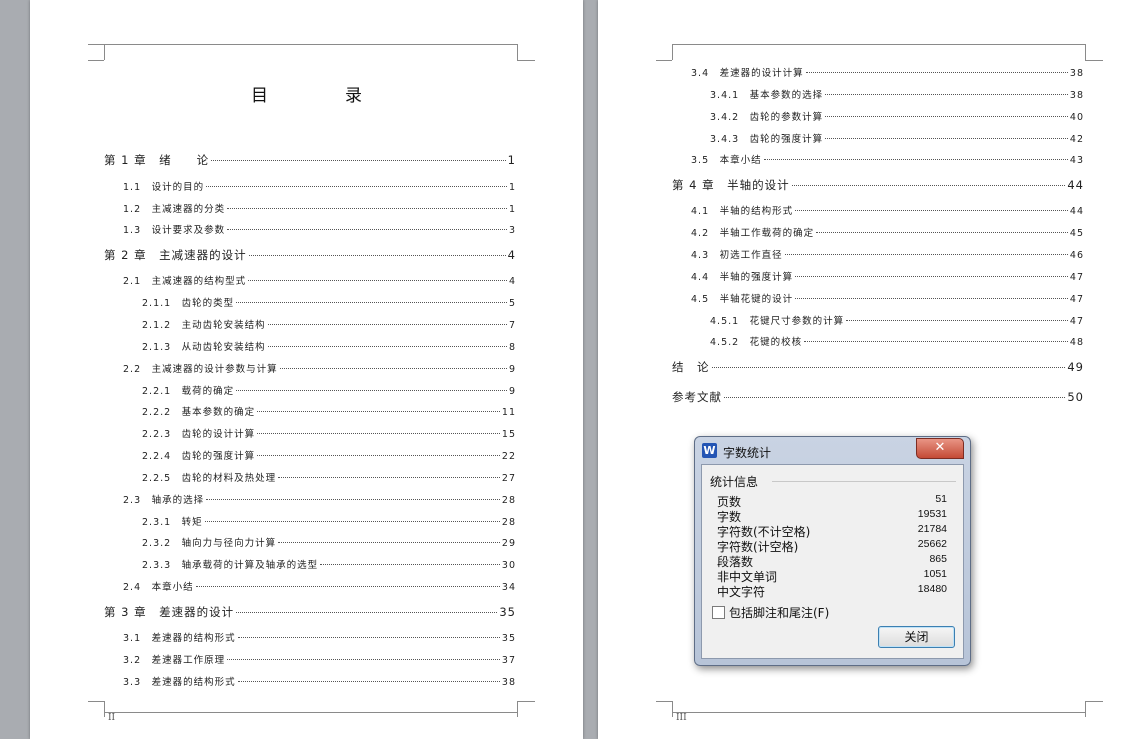  Describe the element at coordinates (779, 612) in the screenshot. I see `include-footnotes-label: 包括脚注和尾注(F)` at that location.